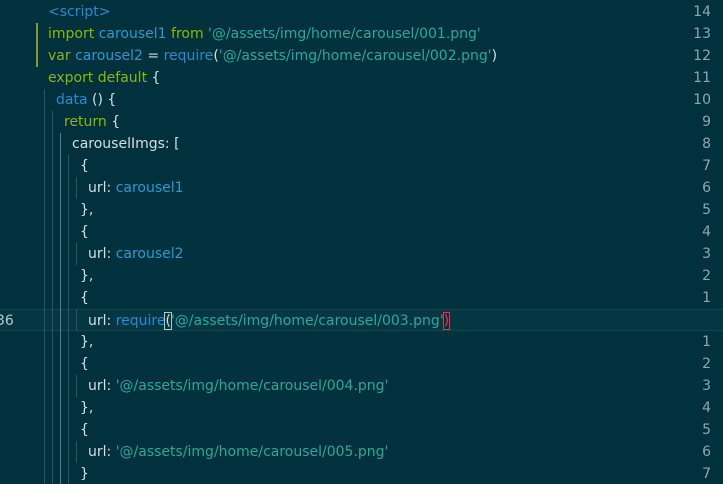 This screenshot has height=484, width=723. Describe the element at coordinates (361, 342) in the screenshot. I see `code-line: 1},` at that location.